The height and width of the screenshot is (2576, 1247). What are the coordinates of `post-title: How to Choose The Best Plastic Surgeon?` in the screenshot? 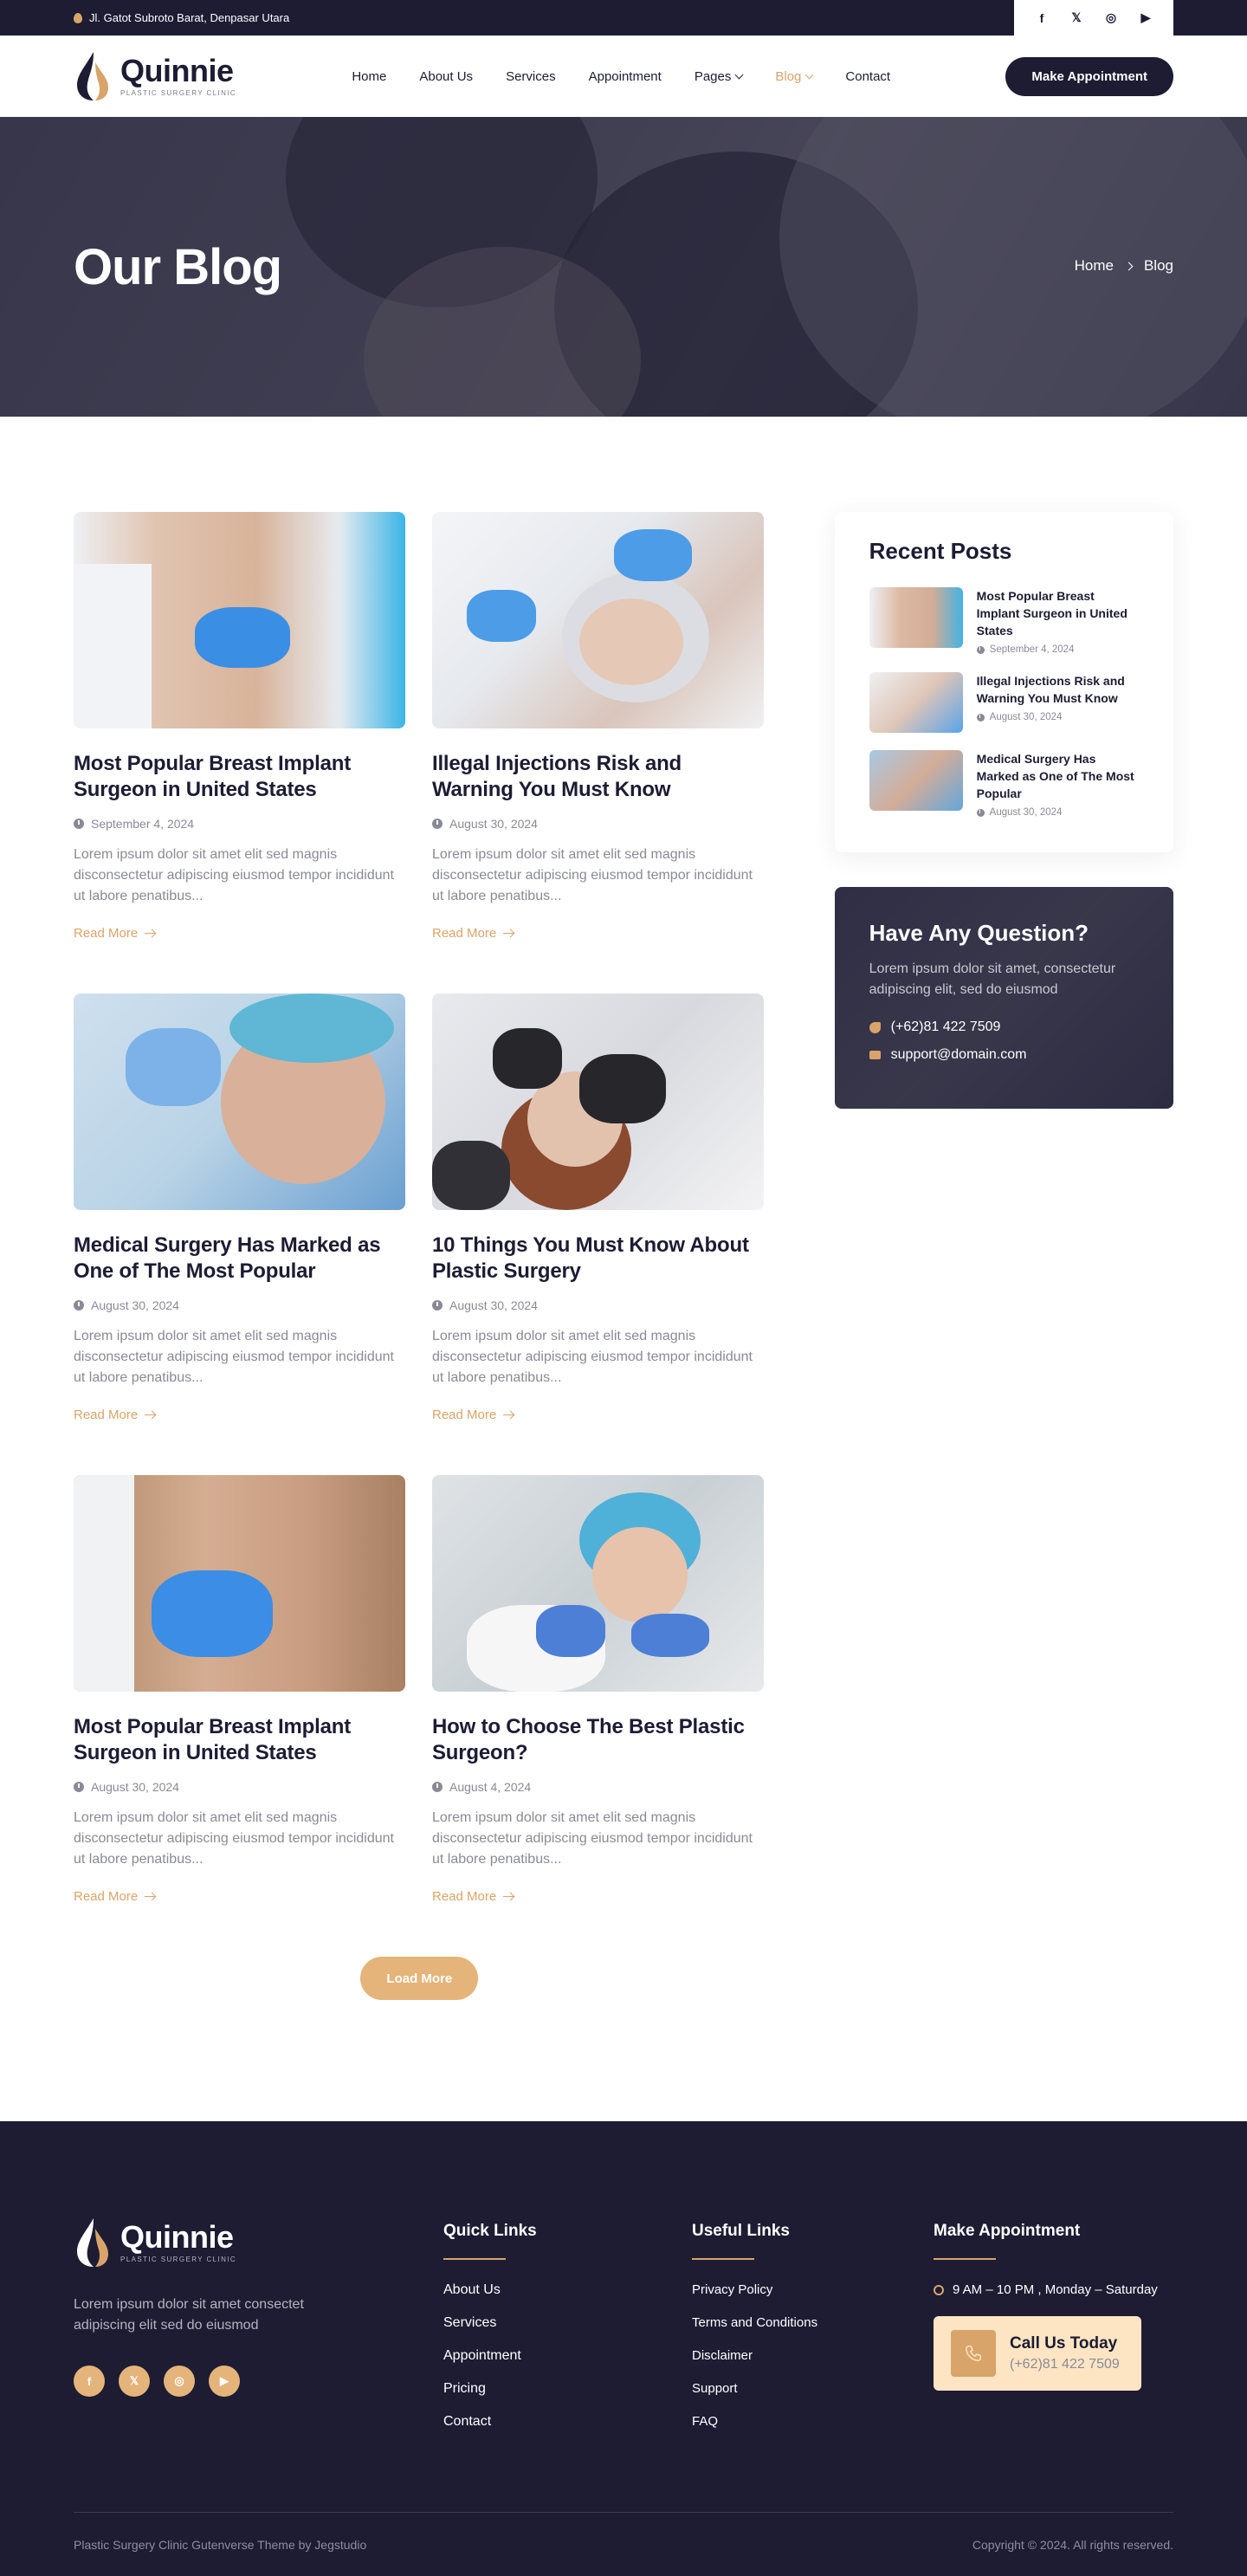 It's located at (598, 1740).